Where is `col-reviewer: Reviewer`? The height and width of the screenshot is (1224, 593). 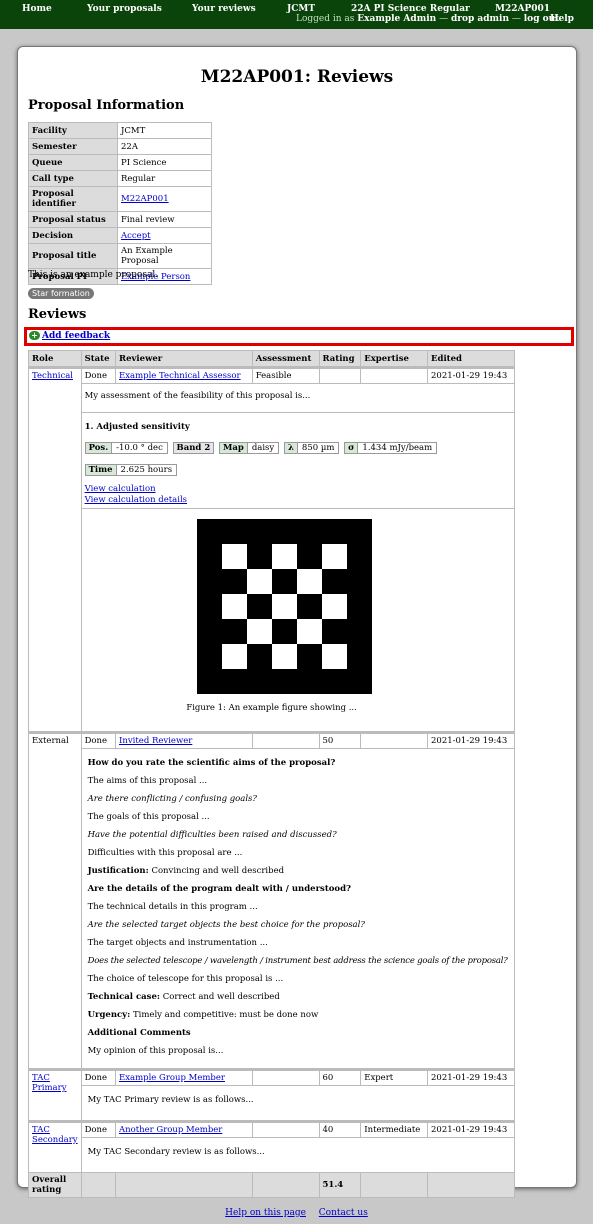
col-reviewer: Reviewer is located at coordinates (184, 359).